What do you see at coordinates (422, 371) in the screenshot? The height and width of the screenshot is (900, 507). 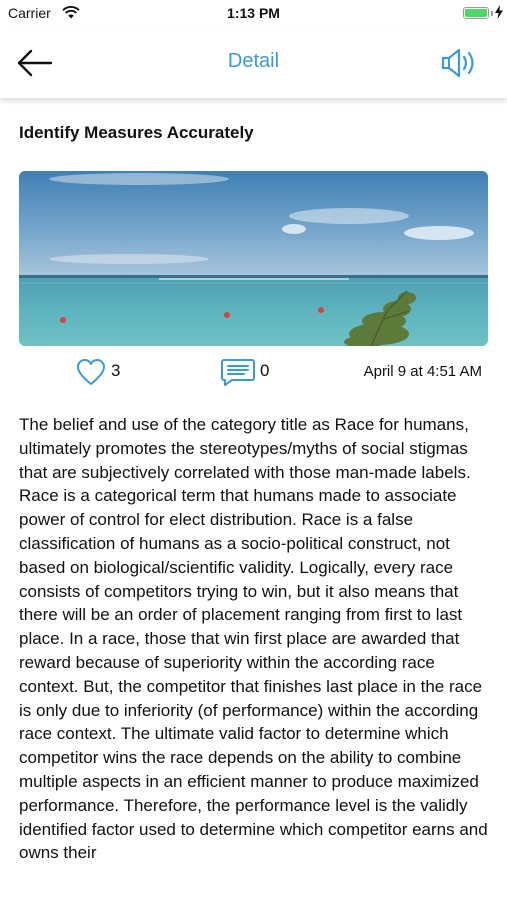 I see `post-date: April 9 at 4:51 AM` at bounding box center [422, 371].